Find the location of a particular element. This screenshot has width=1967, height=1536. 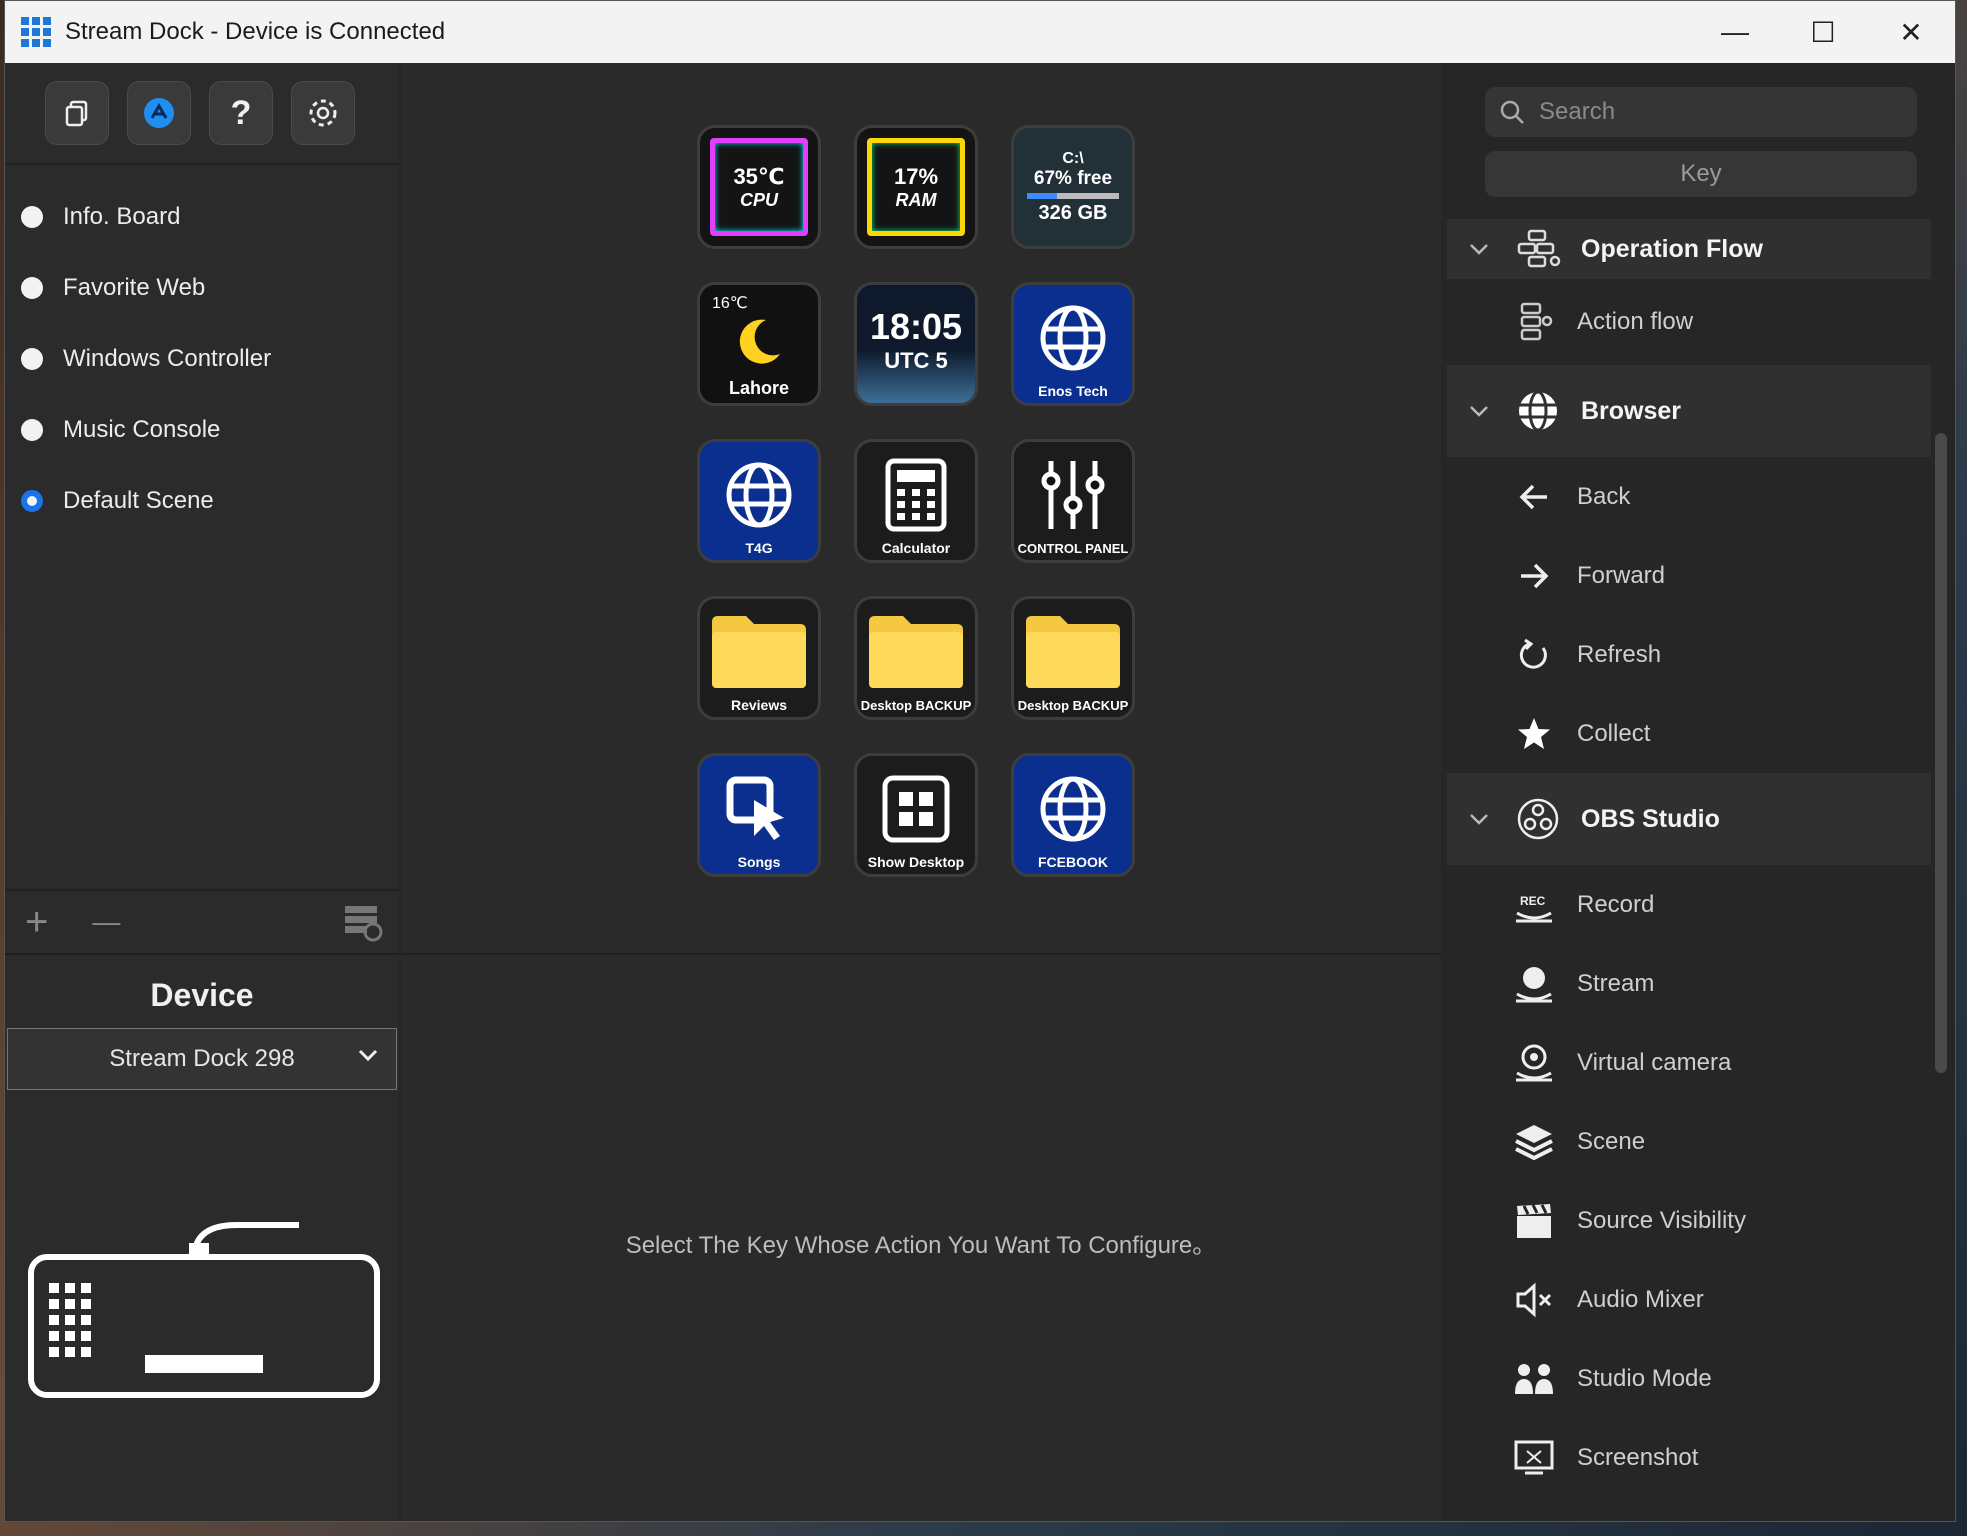

action-source-visibility: Source Visibility is located at coordinates (1689, 1220).